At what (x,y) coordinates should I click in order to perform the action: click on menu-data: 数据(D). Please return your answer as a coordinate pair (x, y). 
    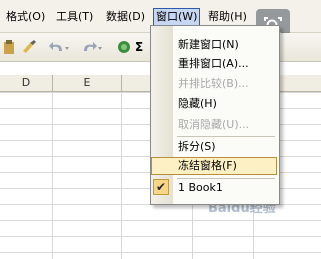
    Looking at the image, I should click on (125, 17).